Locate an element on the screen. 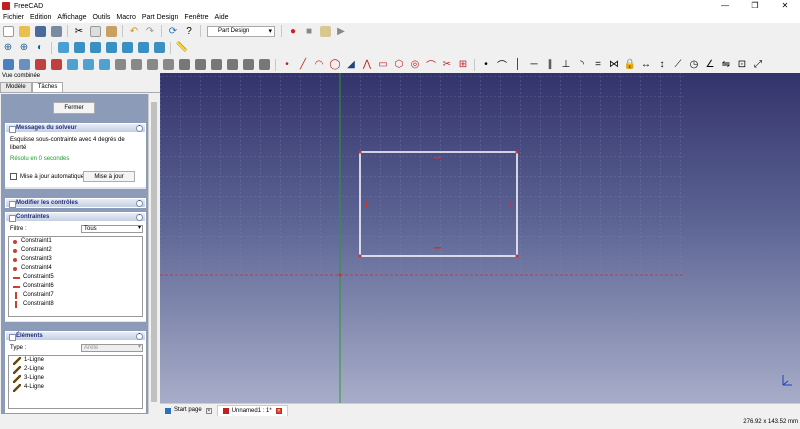  save-icon is located at coordinates (40, 31).